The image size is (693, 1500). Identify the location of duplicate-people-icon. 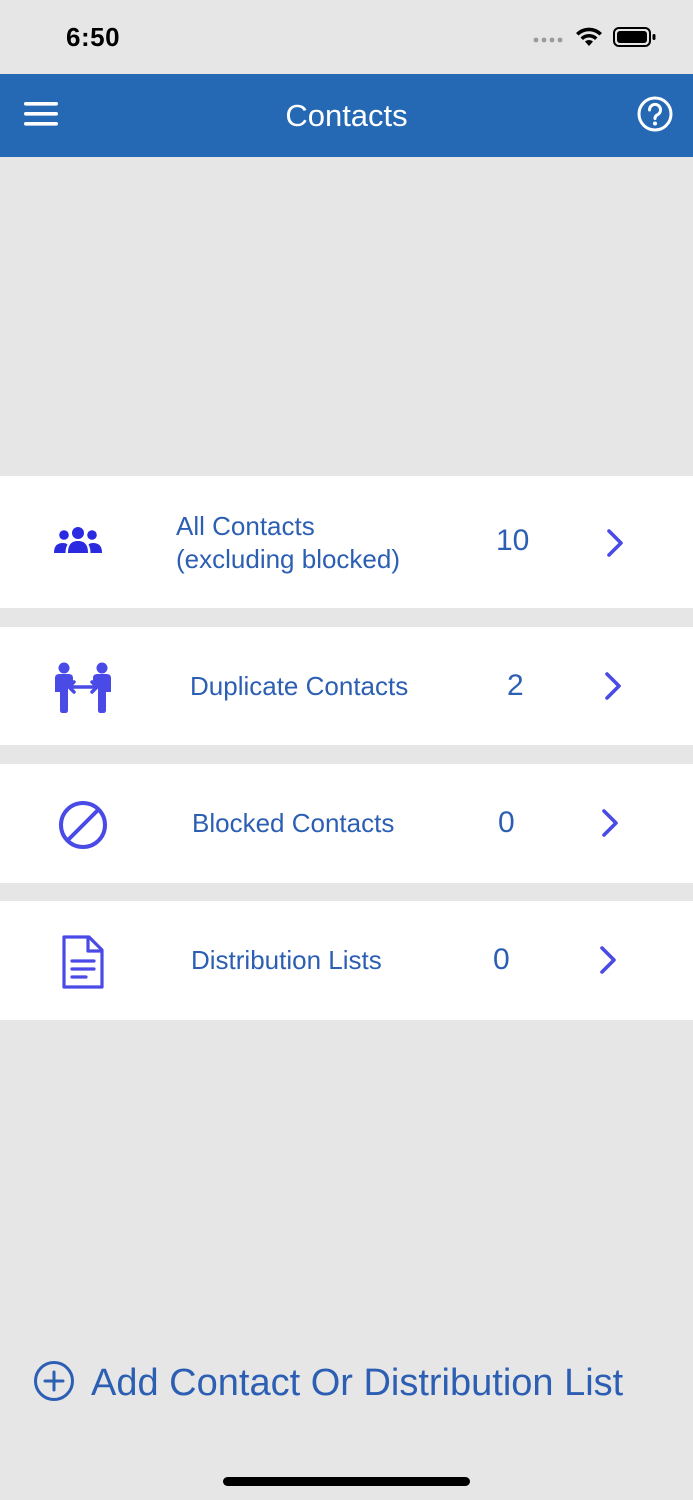
(83, 687).